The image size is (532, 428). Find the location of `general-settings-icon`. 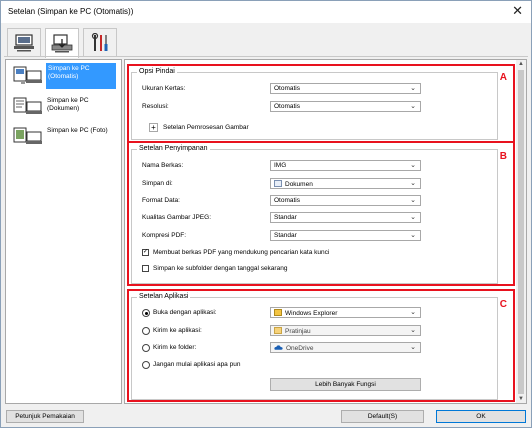

general-settings-icon is located at coordinates (99, 42).